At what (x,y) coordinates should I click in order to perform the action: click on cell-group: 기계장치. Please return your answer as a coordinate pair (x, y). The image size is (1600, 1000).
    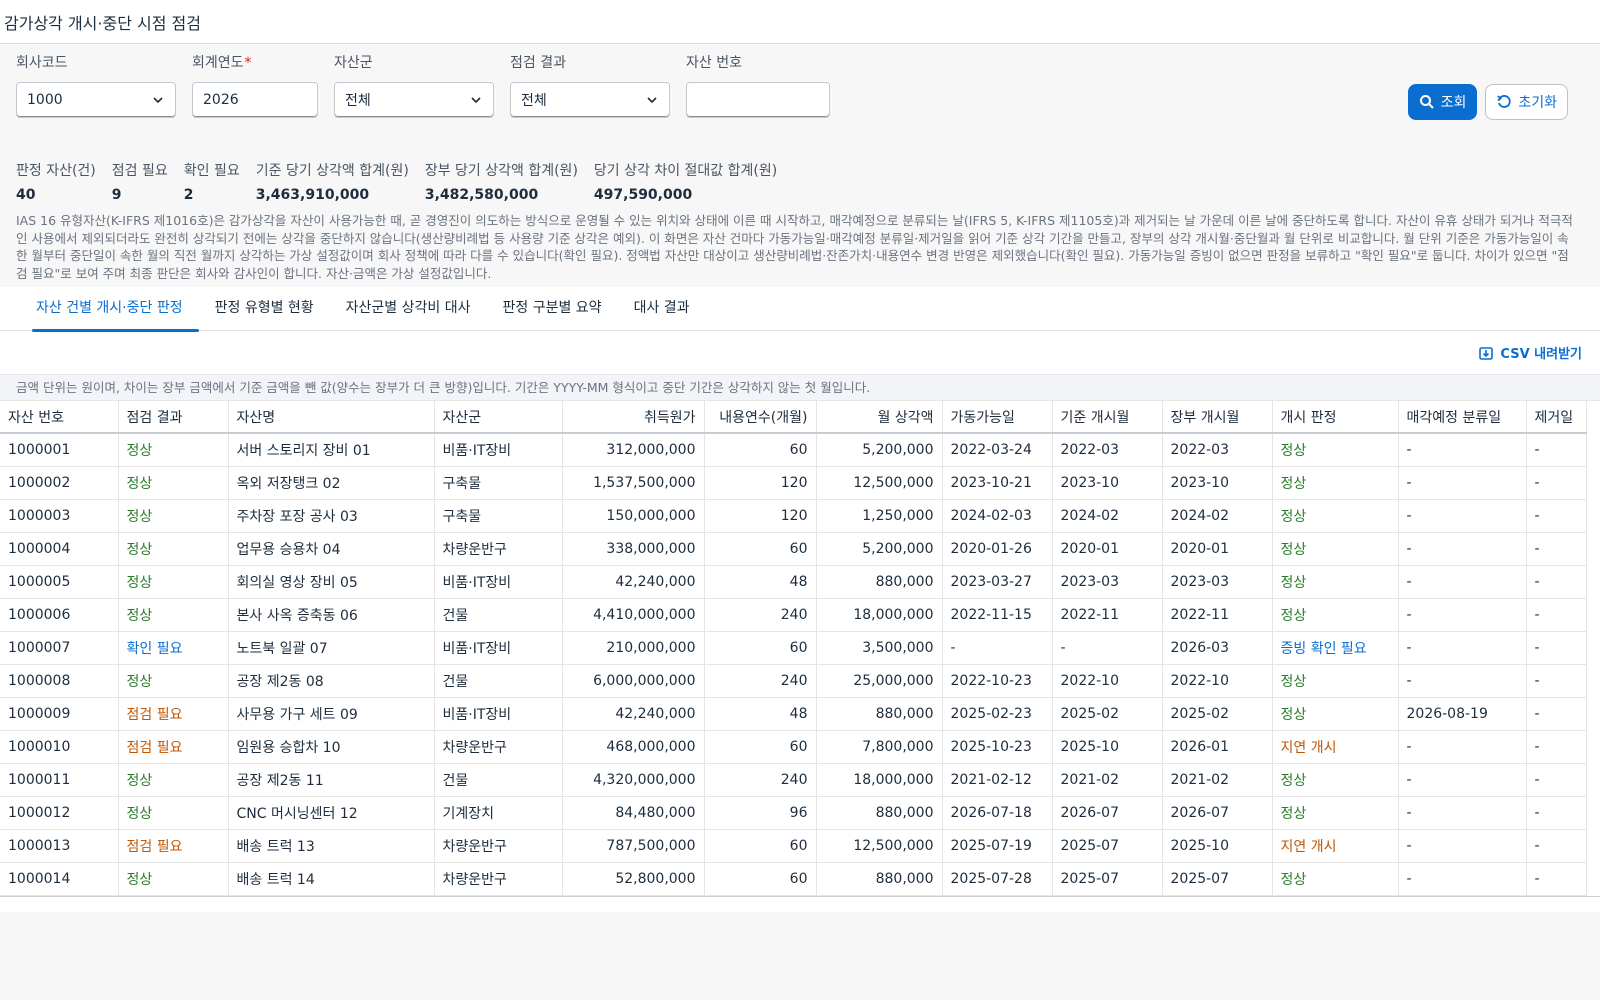
    Looking at the image, I should click on (498, 813).